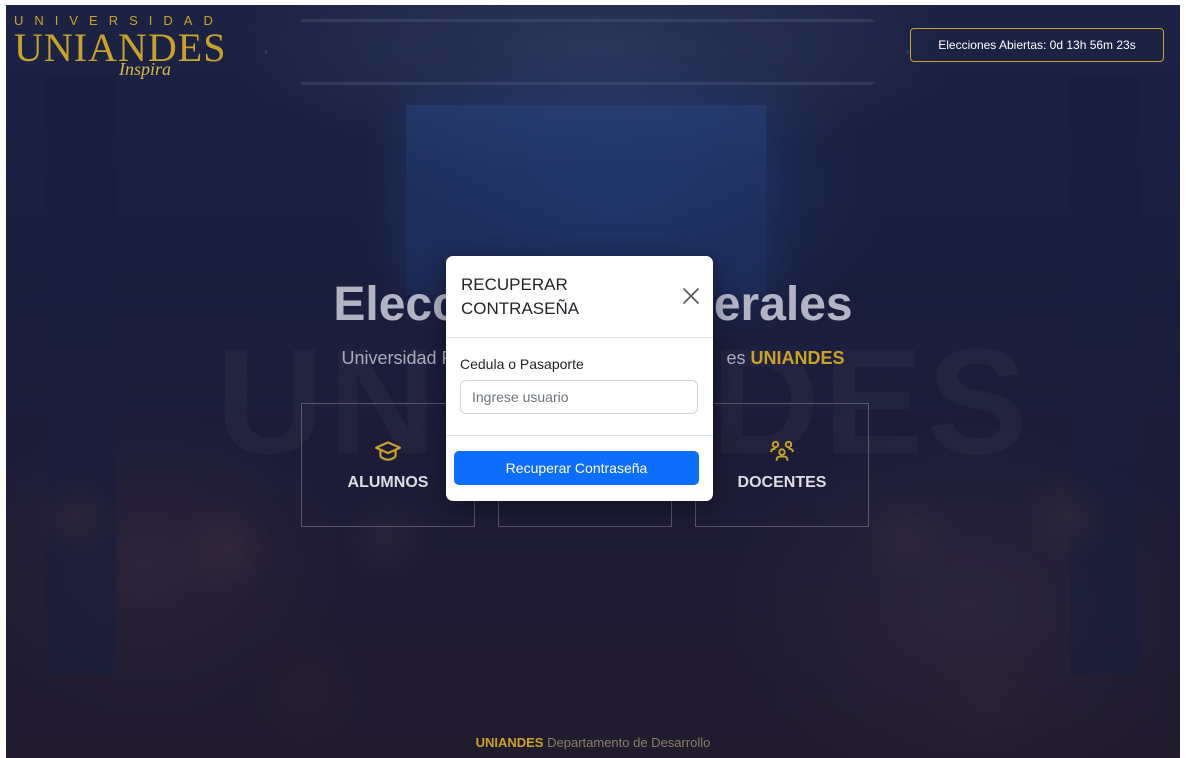  I want to click on recover-password-button: Recuperar Contraseña, so click(576, 468).